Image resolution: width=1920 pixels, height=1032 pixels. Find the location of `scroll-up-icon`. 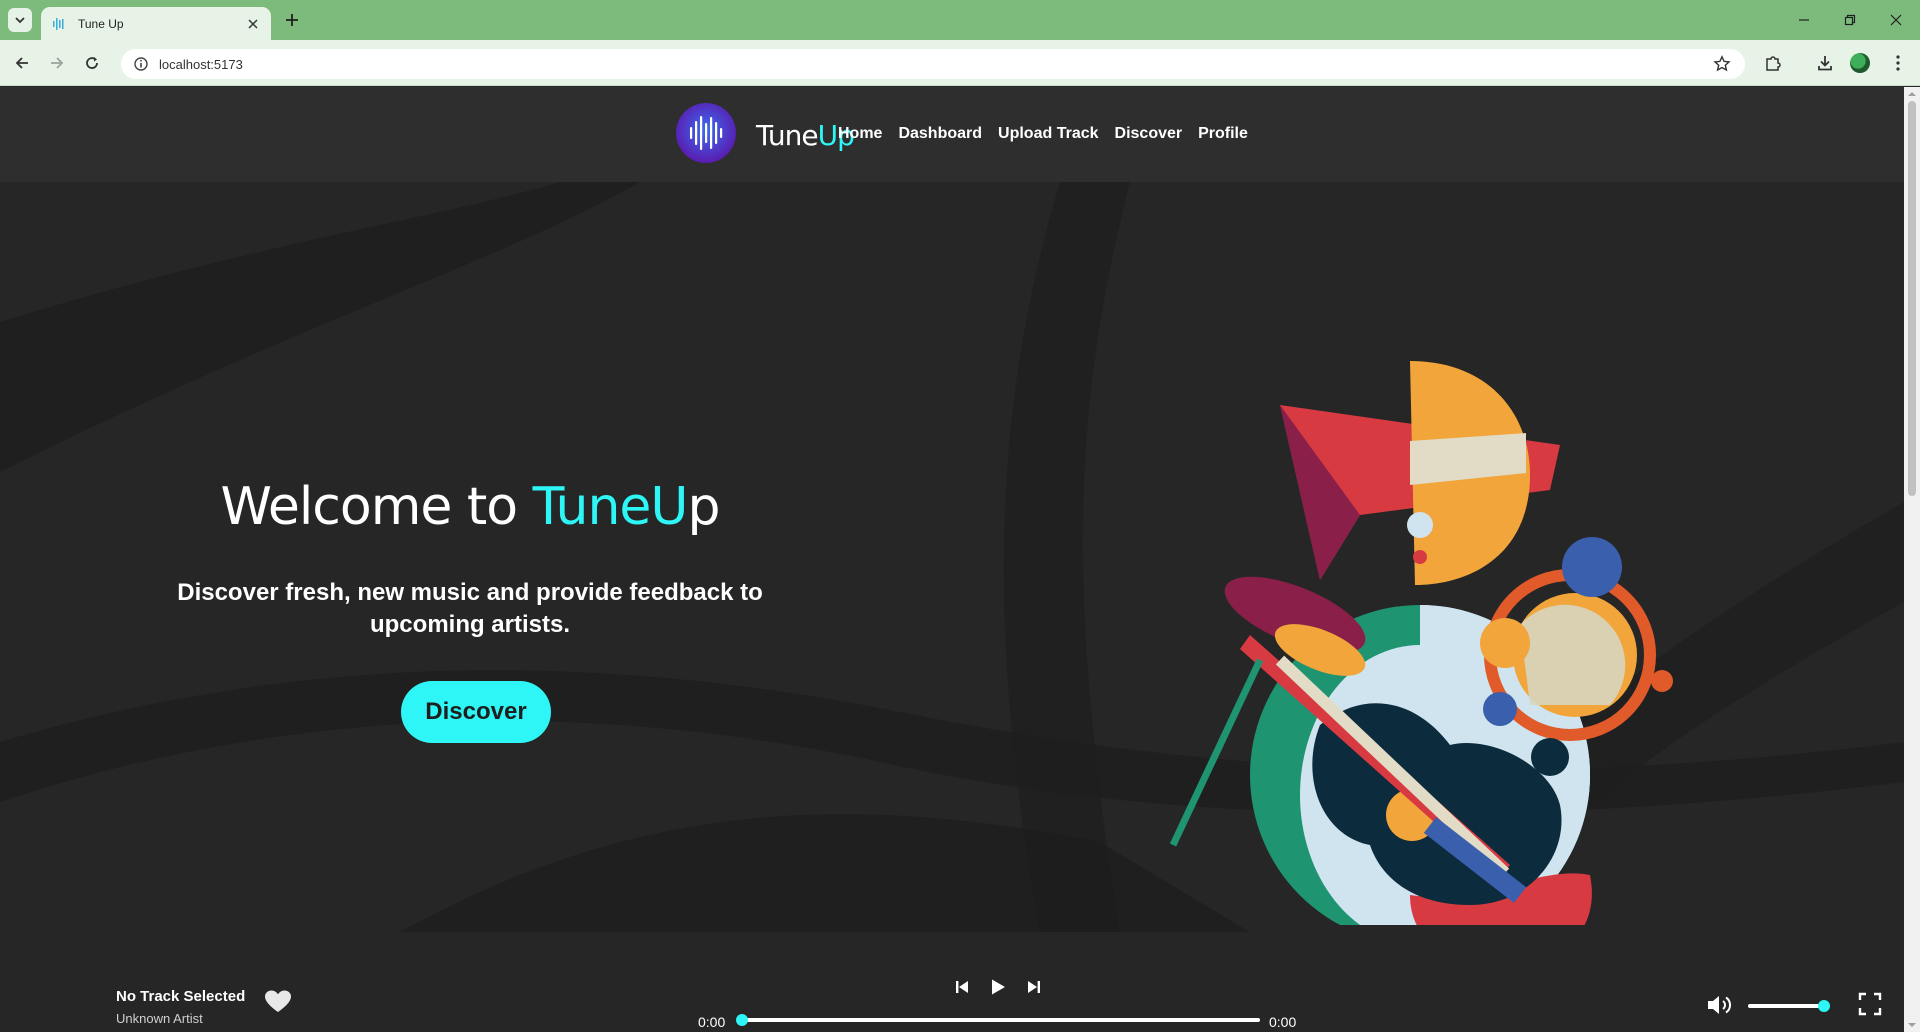

scroll-up-icon is located at coordinates (1912, 94).